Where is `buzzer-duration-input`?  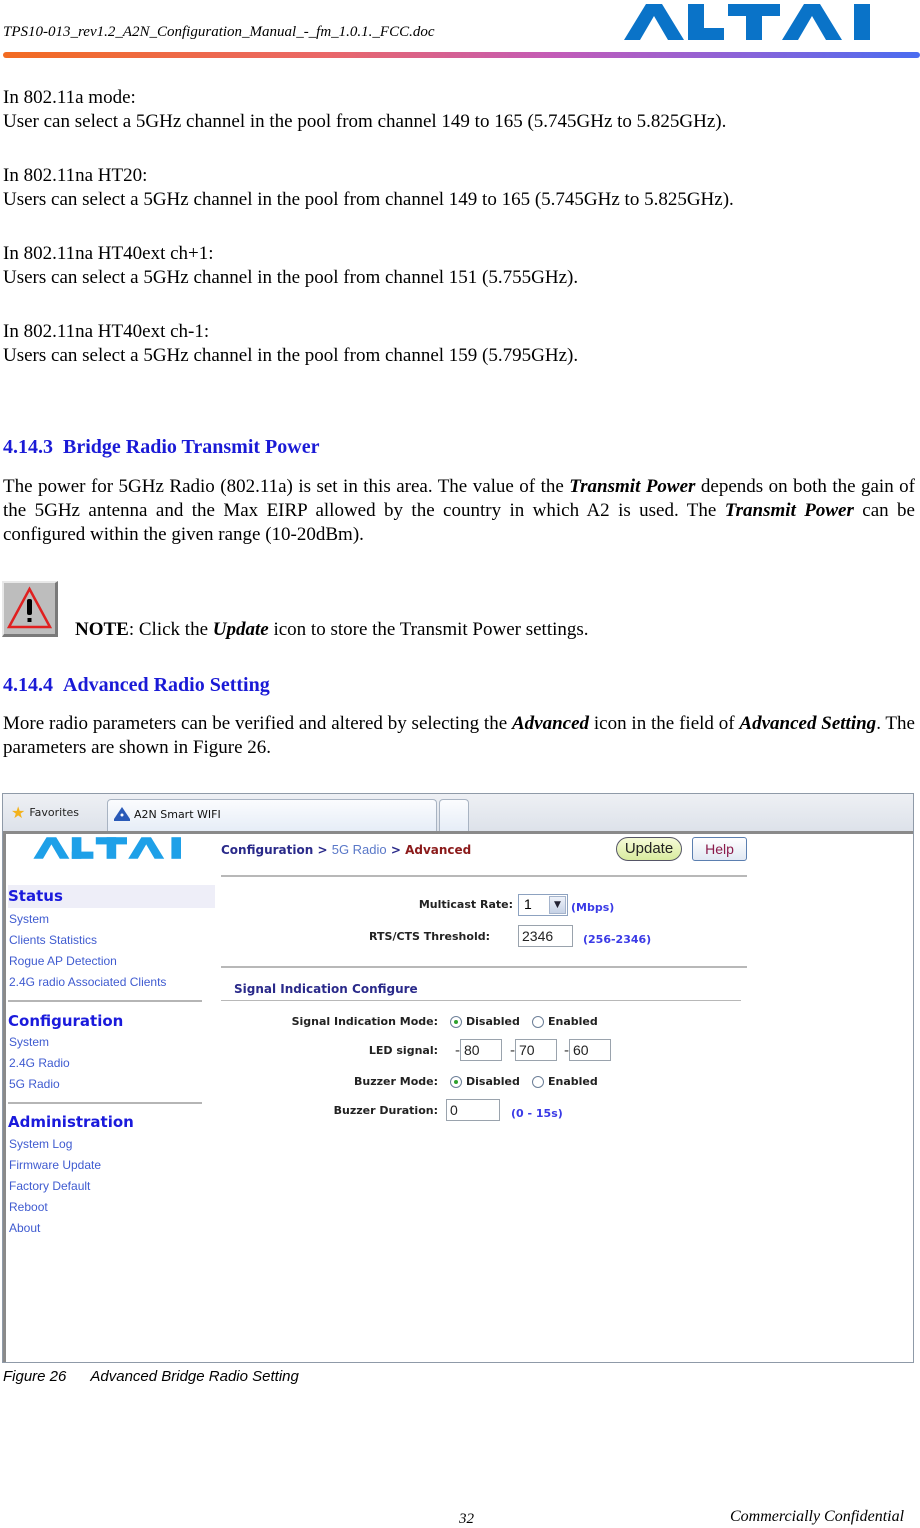 buzzer-duration-input is located at coordinates (473, 1110).